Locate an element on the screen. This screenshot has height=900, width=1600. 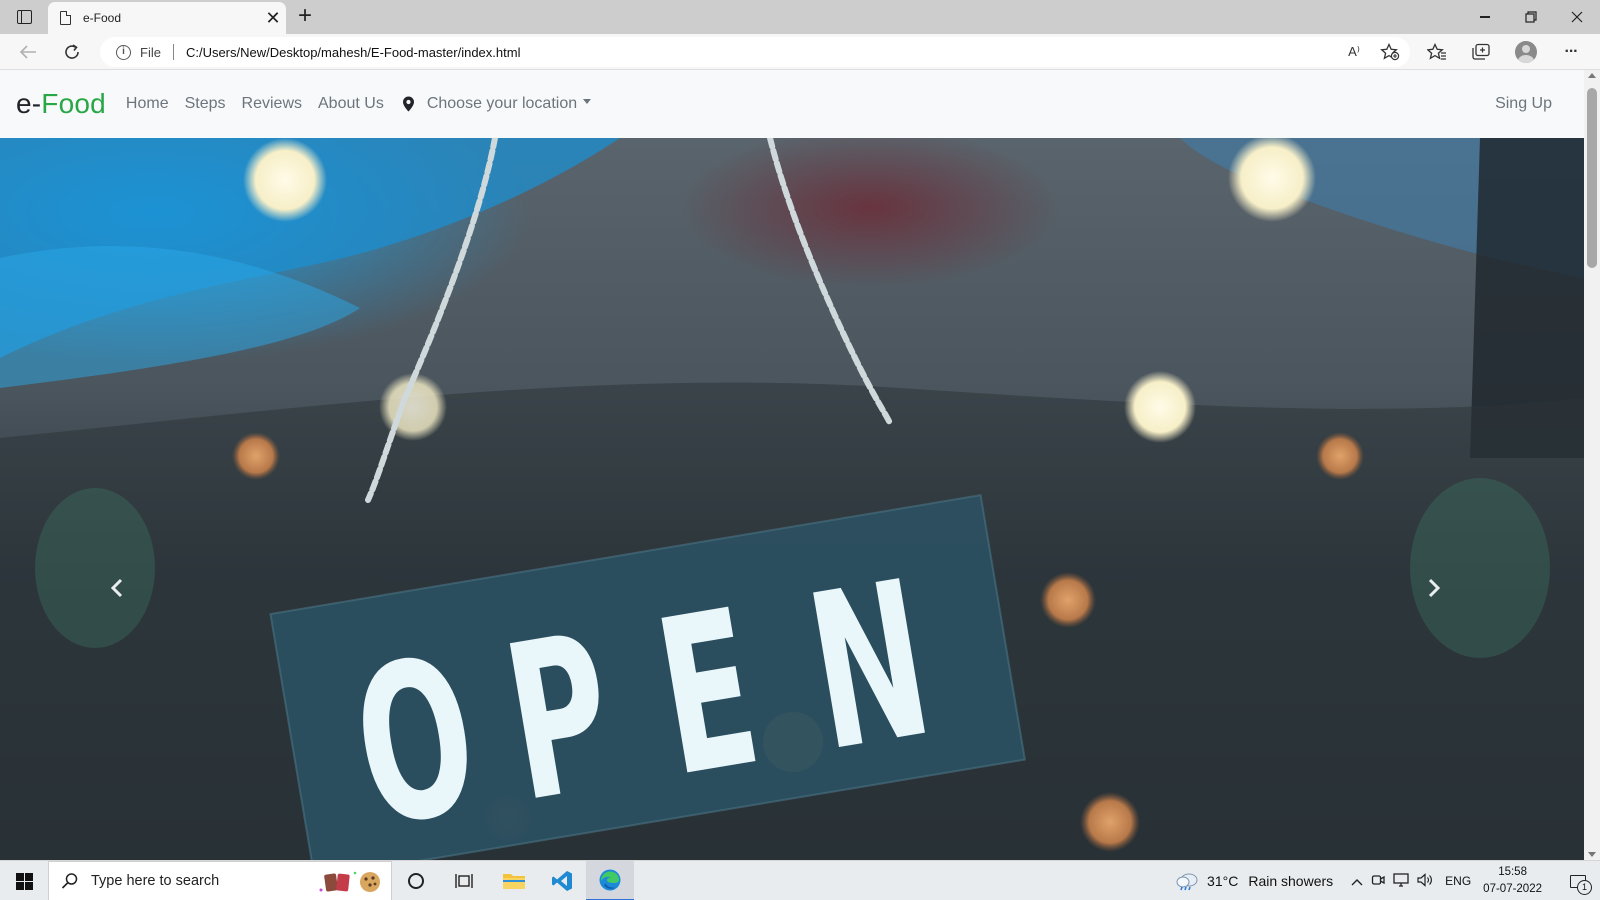
protocol-label: File is located at coordinates (150, 52).